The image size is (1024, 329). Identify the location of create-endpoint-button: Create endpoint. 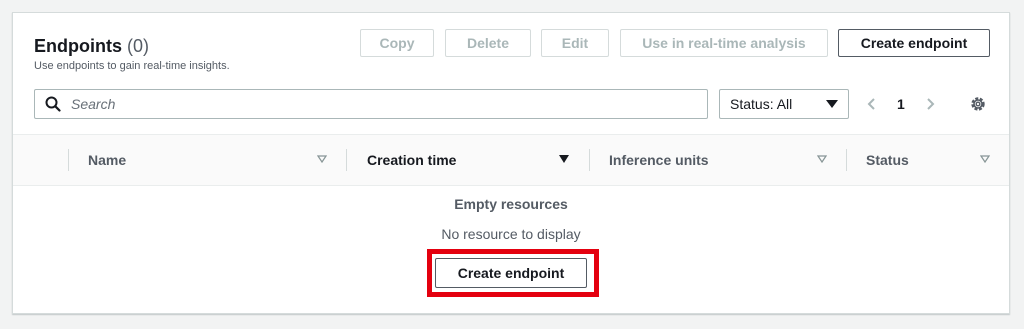
(914, 43).